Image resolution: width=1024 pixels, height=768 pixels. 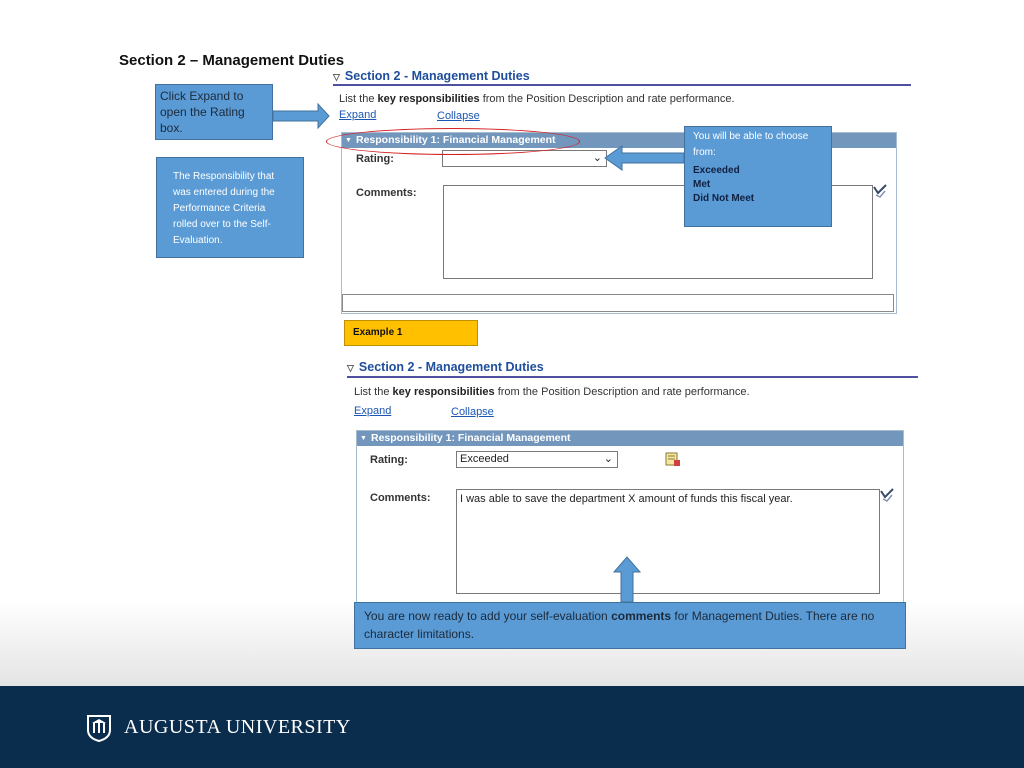 What do you see at coordinates (301, 116) in the screenshot?
I see `arrow-right` at bounding box center [301, 116].